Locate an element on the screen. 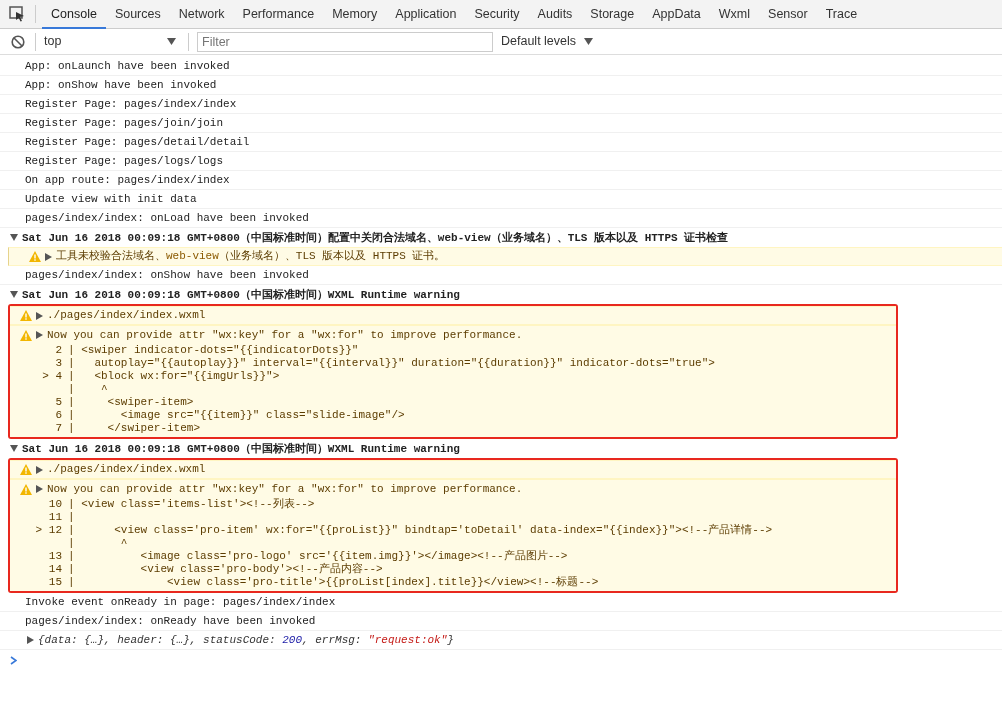 The width and height of the screenshot is (1002, 707). log-message: Update view with init data is located at coordinates (501, 199).